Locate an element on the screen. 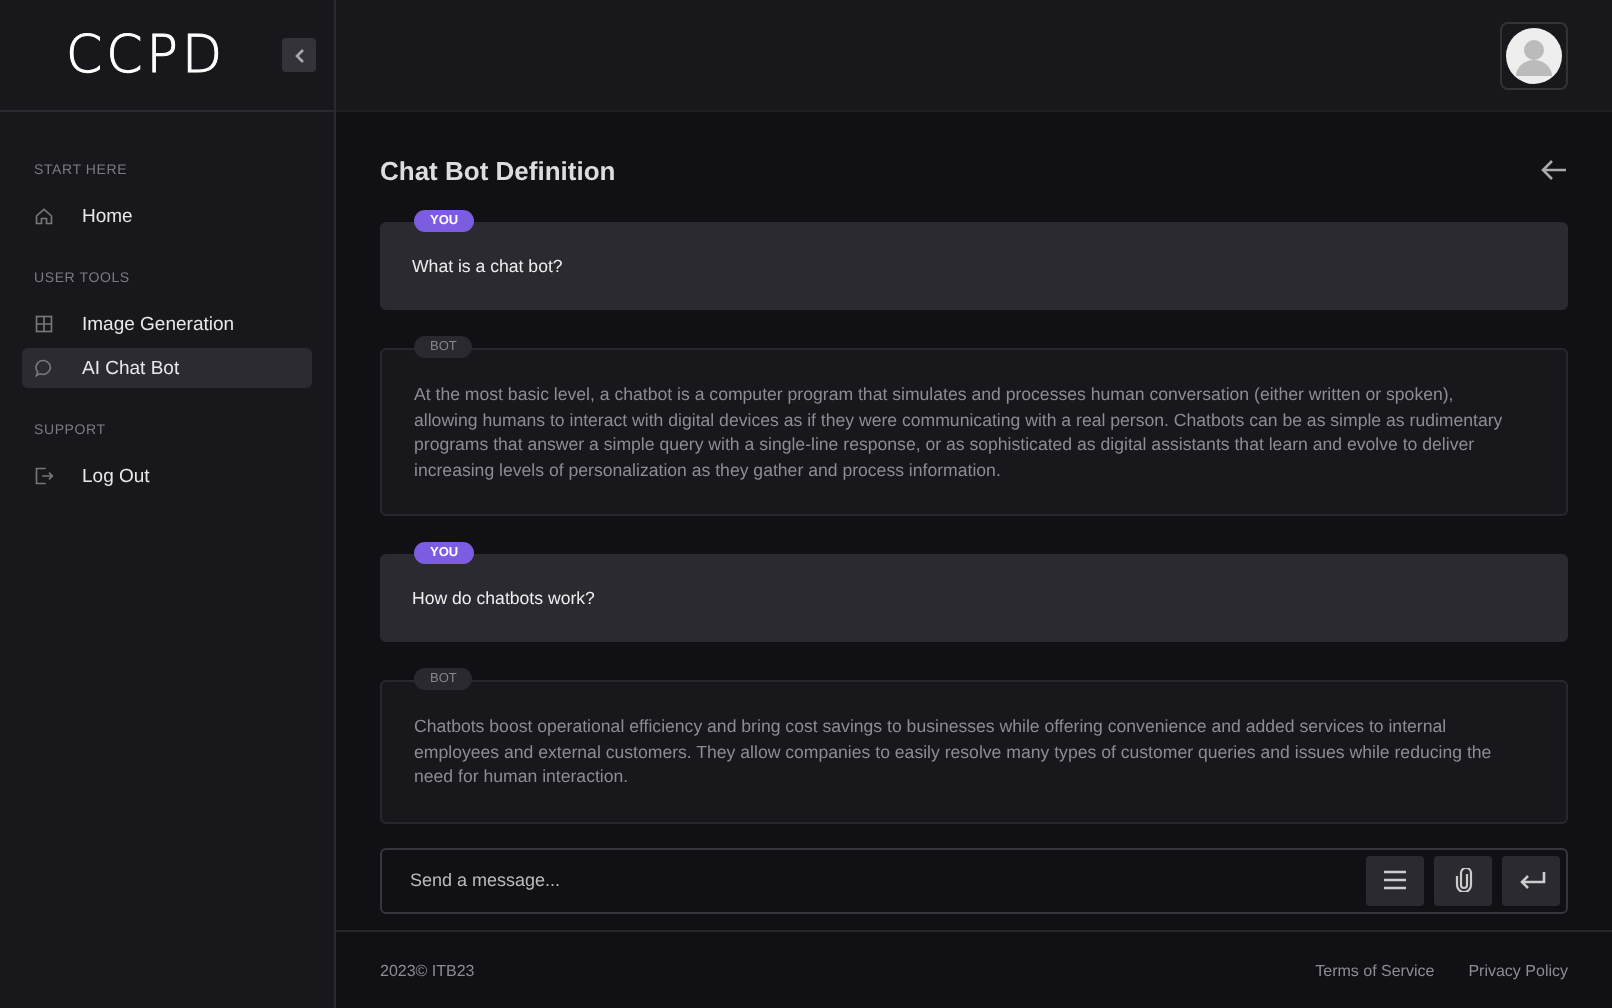 This screenshot has height=1008, width=1612. menu-icon is located at coordinates (1395, 880).